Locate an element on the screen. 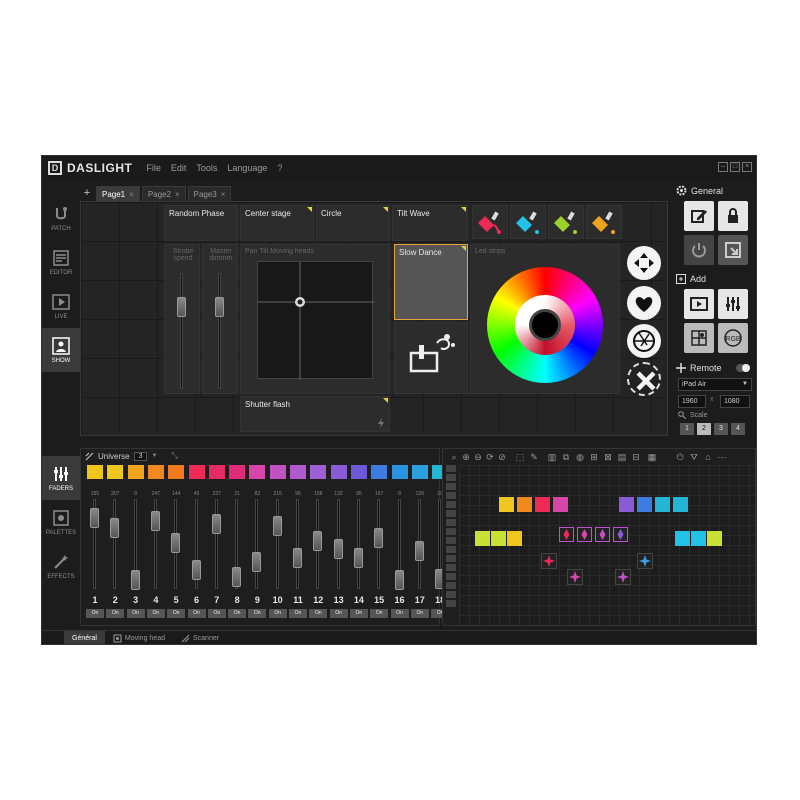  cross-icon: ⊠ is located at coordinates (608, 457).